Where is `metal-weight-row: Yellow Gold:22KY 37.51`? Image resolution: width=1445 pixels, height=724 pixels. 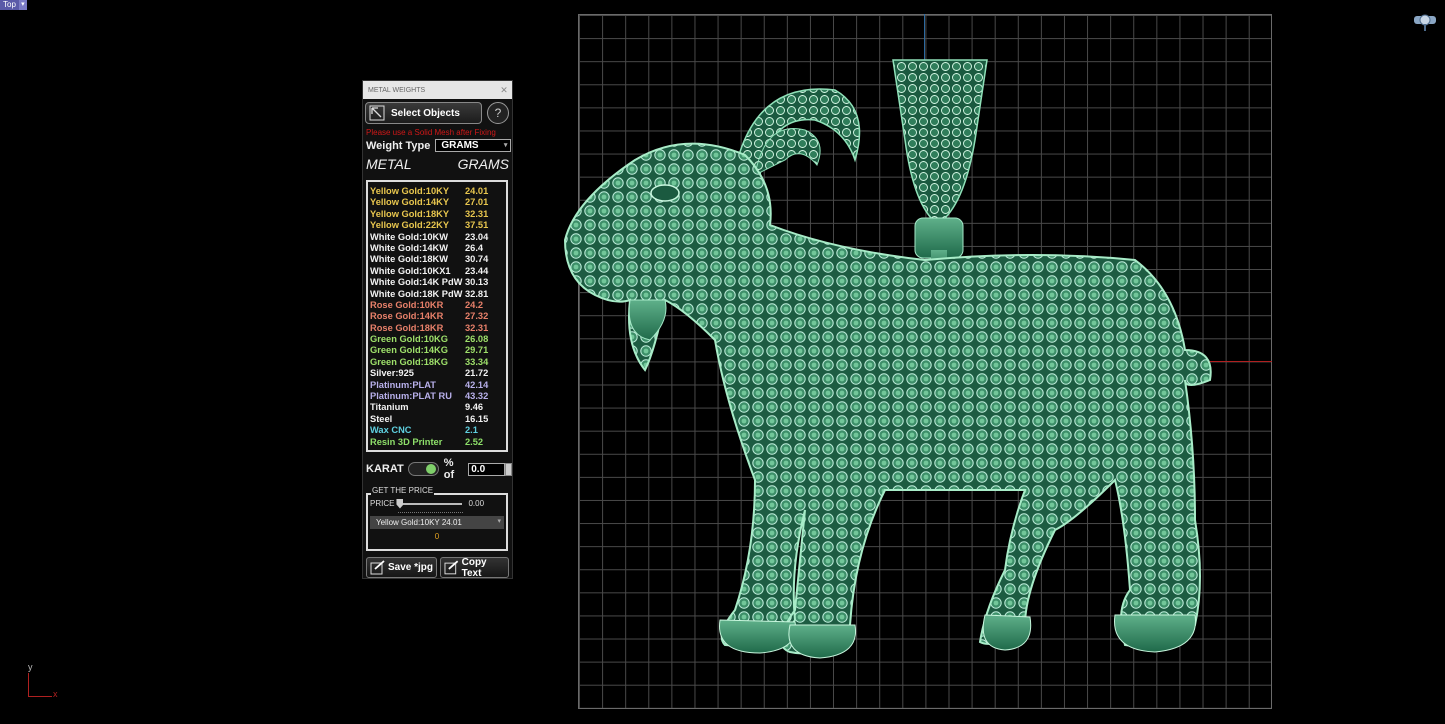 metal-weight-row: Yellow Gold:22KY 37.51 is located at coordinates (438, 225).